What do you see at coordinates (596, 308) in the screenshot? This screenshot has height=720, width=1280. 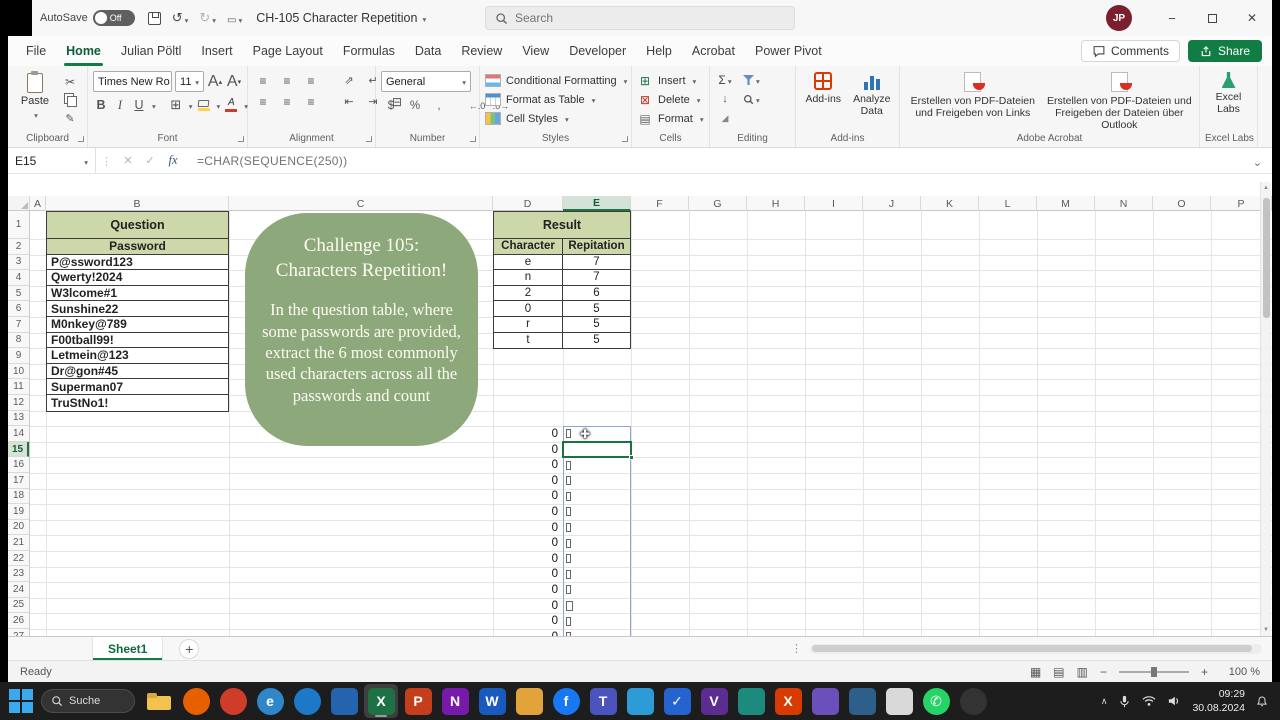 I see `cell-e6-repetition: 5` at bounding box center [596, 308].